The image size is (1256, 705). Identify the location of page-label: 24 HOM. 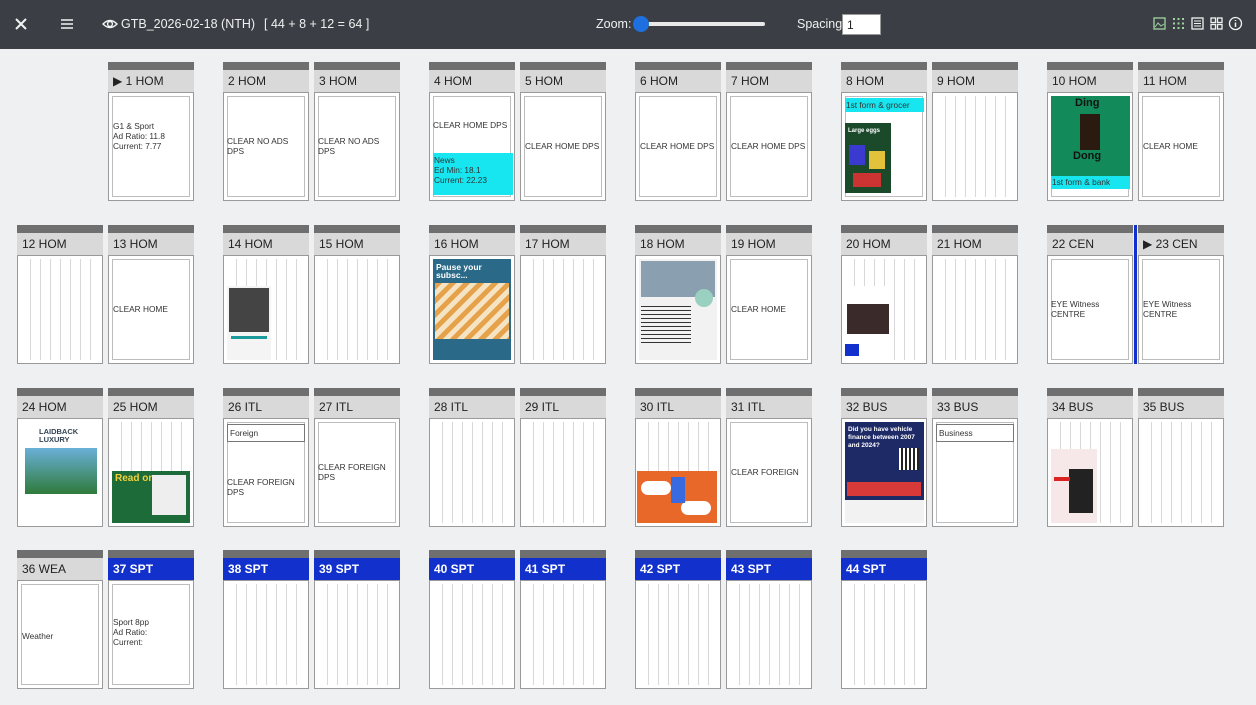
(60, 407).